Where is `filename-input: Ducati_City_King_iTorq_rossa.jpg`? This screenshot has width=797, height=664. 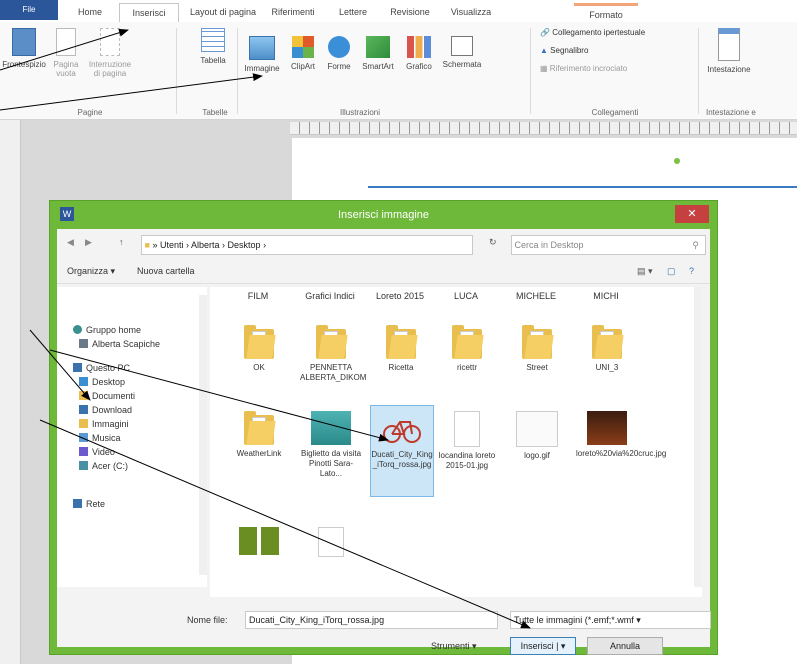
filename-input: Ducati_City_King_iTorq_rossa.jpg is located at coordinates (371, 620).